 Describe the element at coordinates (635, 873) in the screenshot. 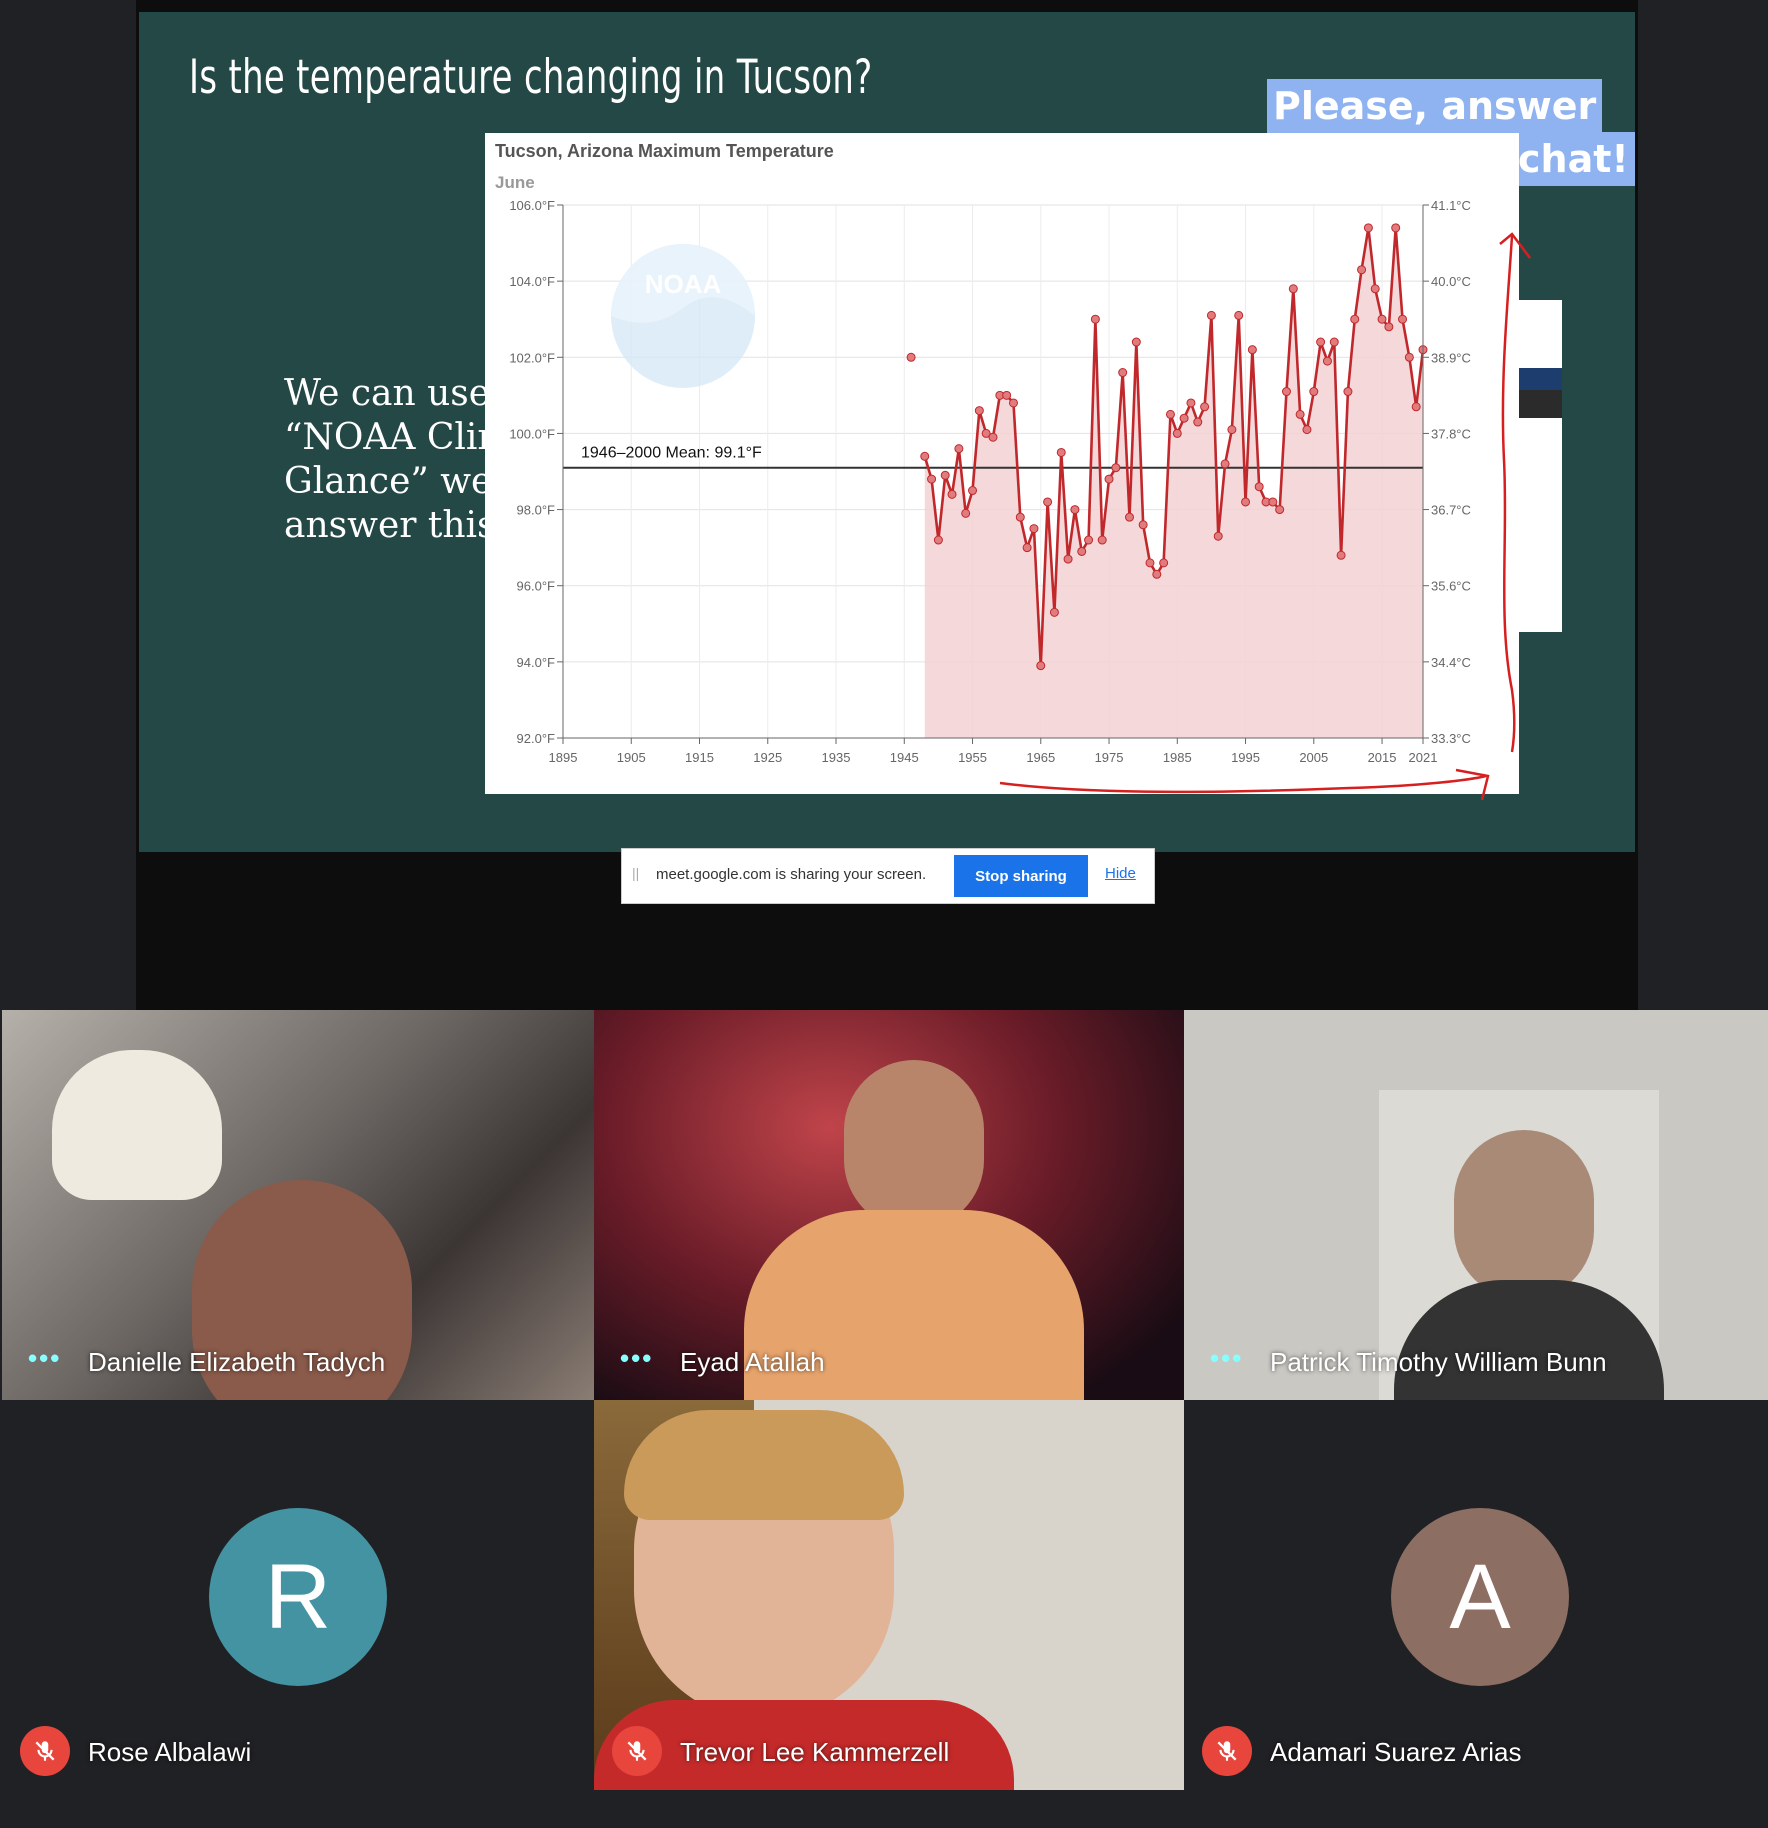

I see `drag-handle-icon: ||` at that location.